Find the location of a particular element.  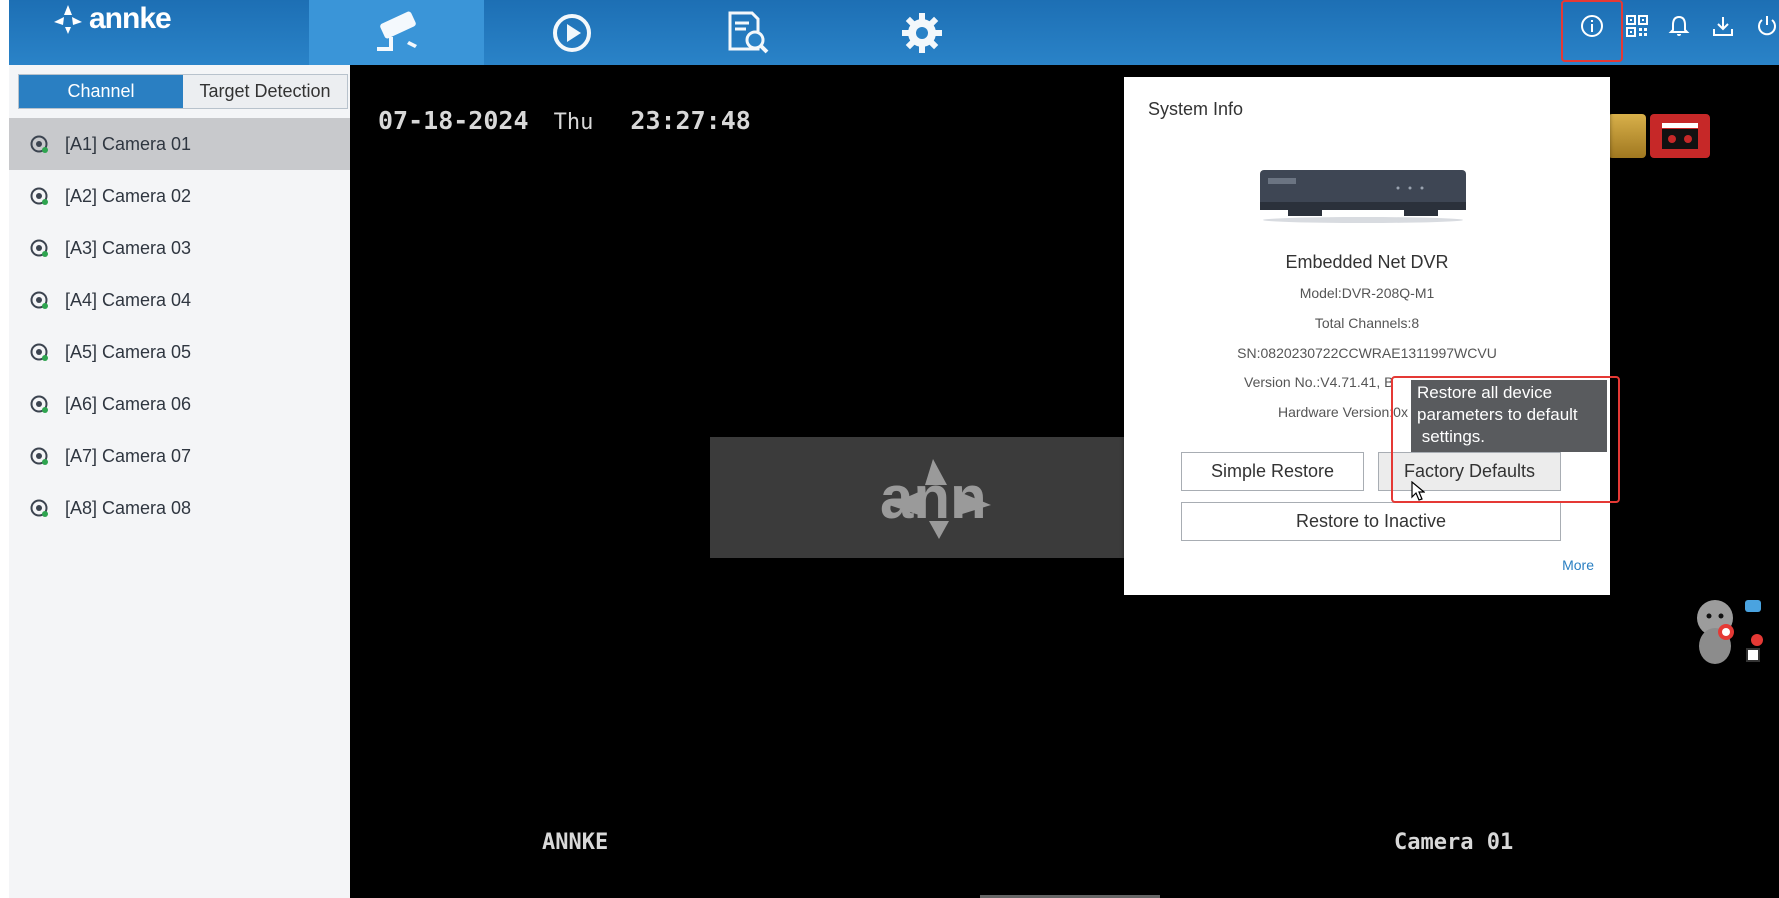

qr-code-icon is located at coordinates (1637, 26).